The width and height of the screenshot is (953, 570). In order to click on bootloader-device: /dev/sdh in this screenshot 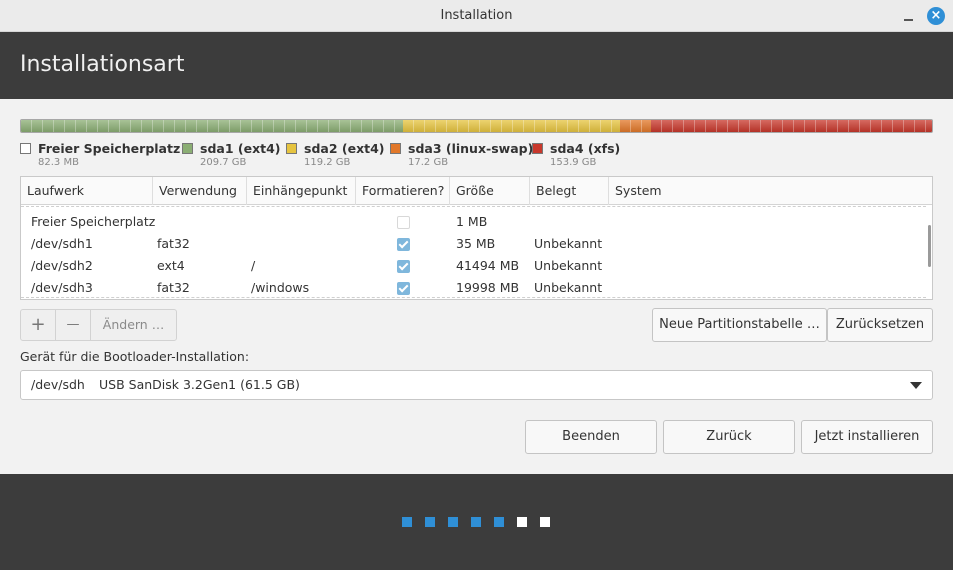, I will do `click(58, 384)`.